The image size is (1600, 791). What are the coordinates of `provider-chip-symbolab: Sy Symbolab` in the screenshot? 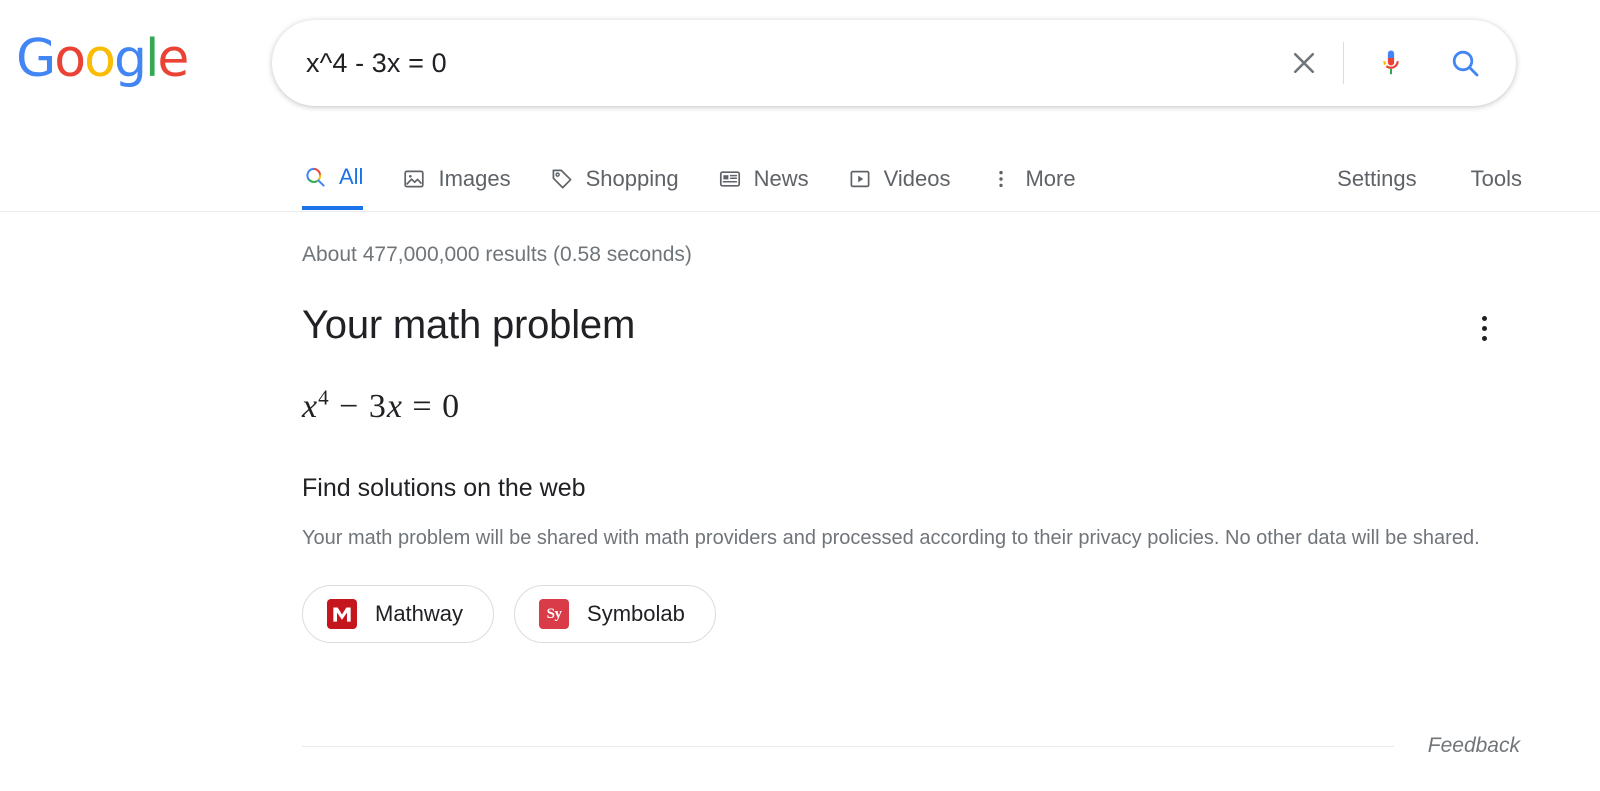 It's located at (615, 614).